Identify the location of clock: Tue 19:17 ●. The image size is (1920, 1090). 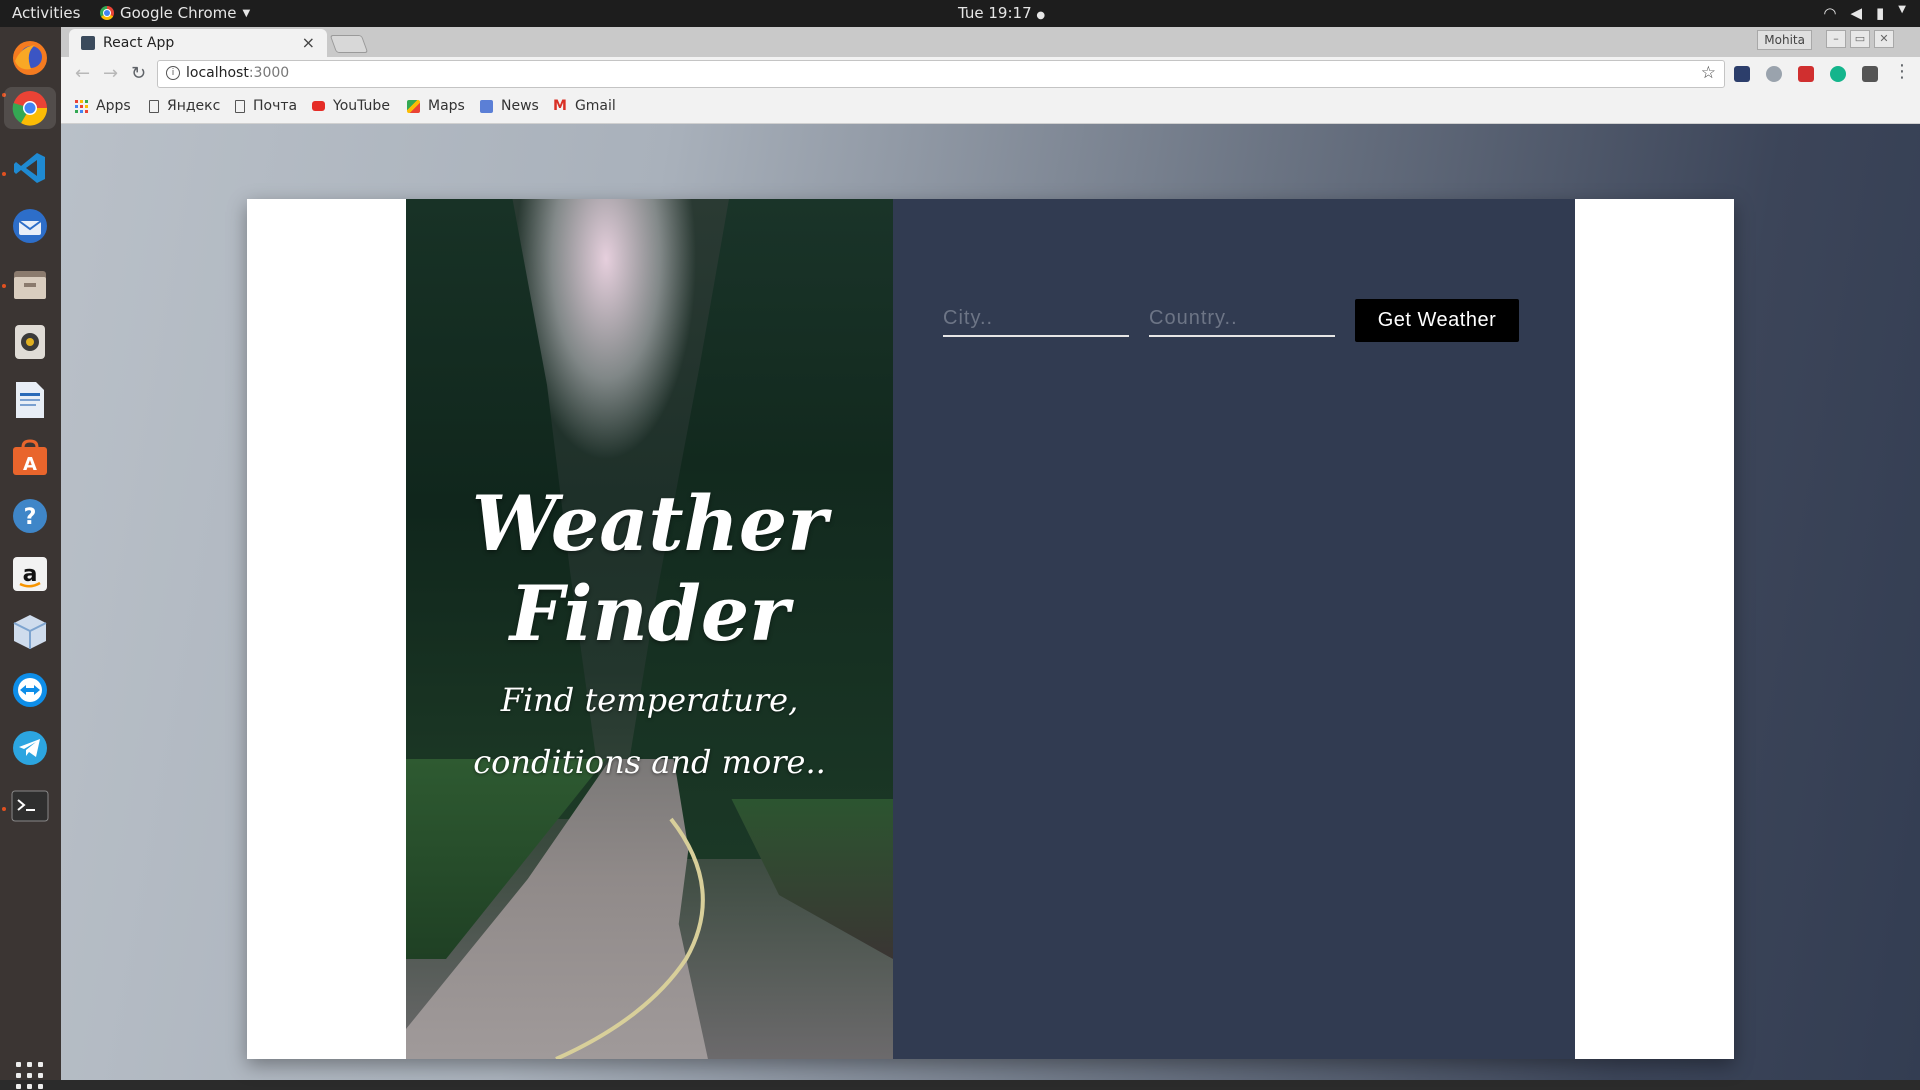
(1001, 13).